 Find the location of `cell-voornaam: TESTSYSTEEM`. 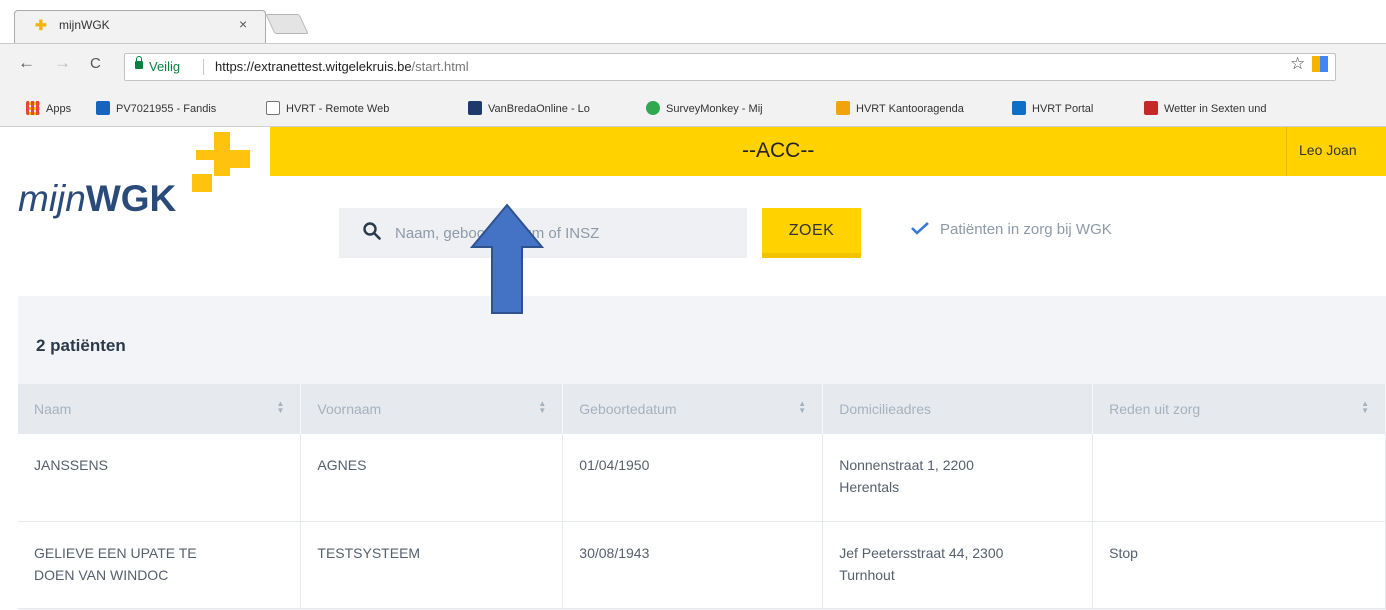

cell-voornaam: TESTSYSTEEM is located at coordinates (432, 565).